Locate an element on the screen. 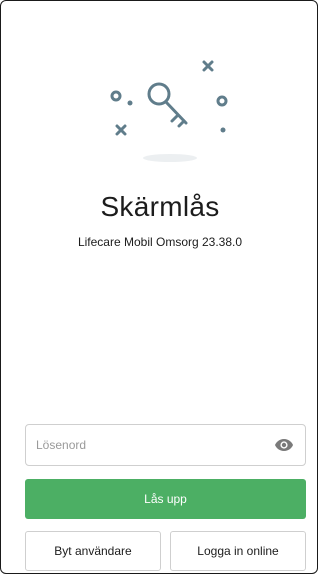 The height and width of the screenshot is (576, 320). password-input is located at coordinates (153, 445).